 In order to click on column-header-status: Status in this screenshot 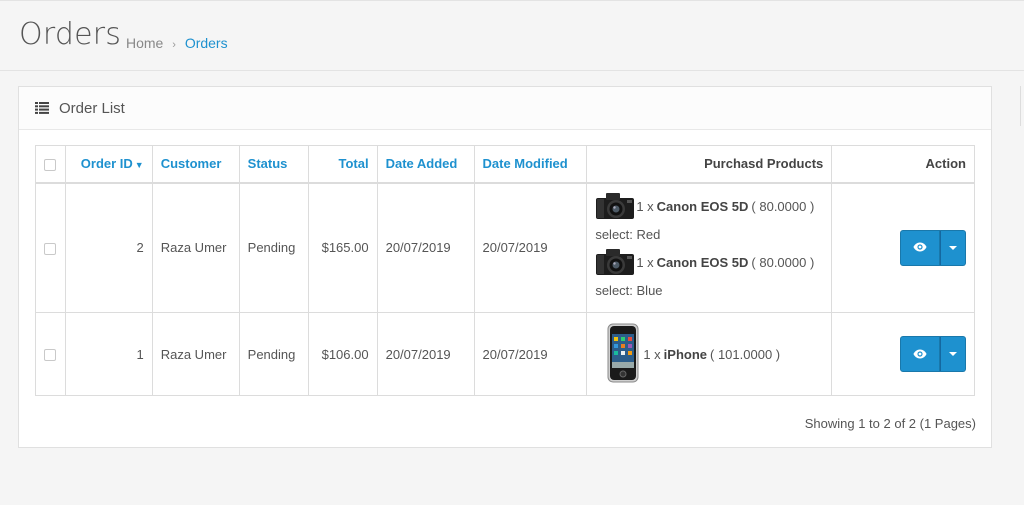, I will do `click(273, 164)`.